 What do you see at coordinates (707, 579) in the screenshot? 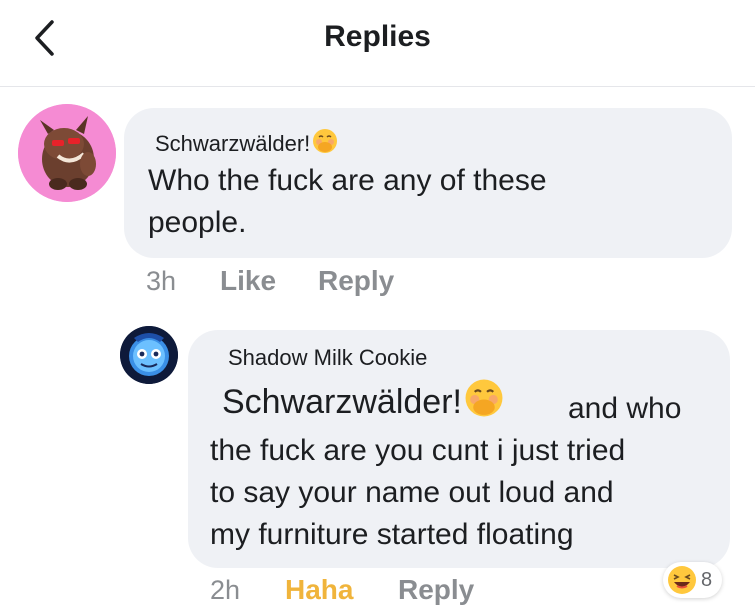
I see `reaction-count: 8` at bounding box center [707, 579].